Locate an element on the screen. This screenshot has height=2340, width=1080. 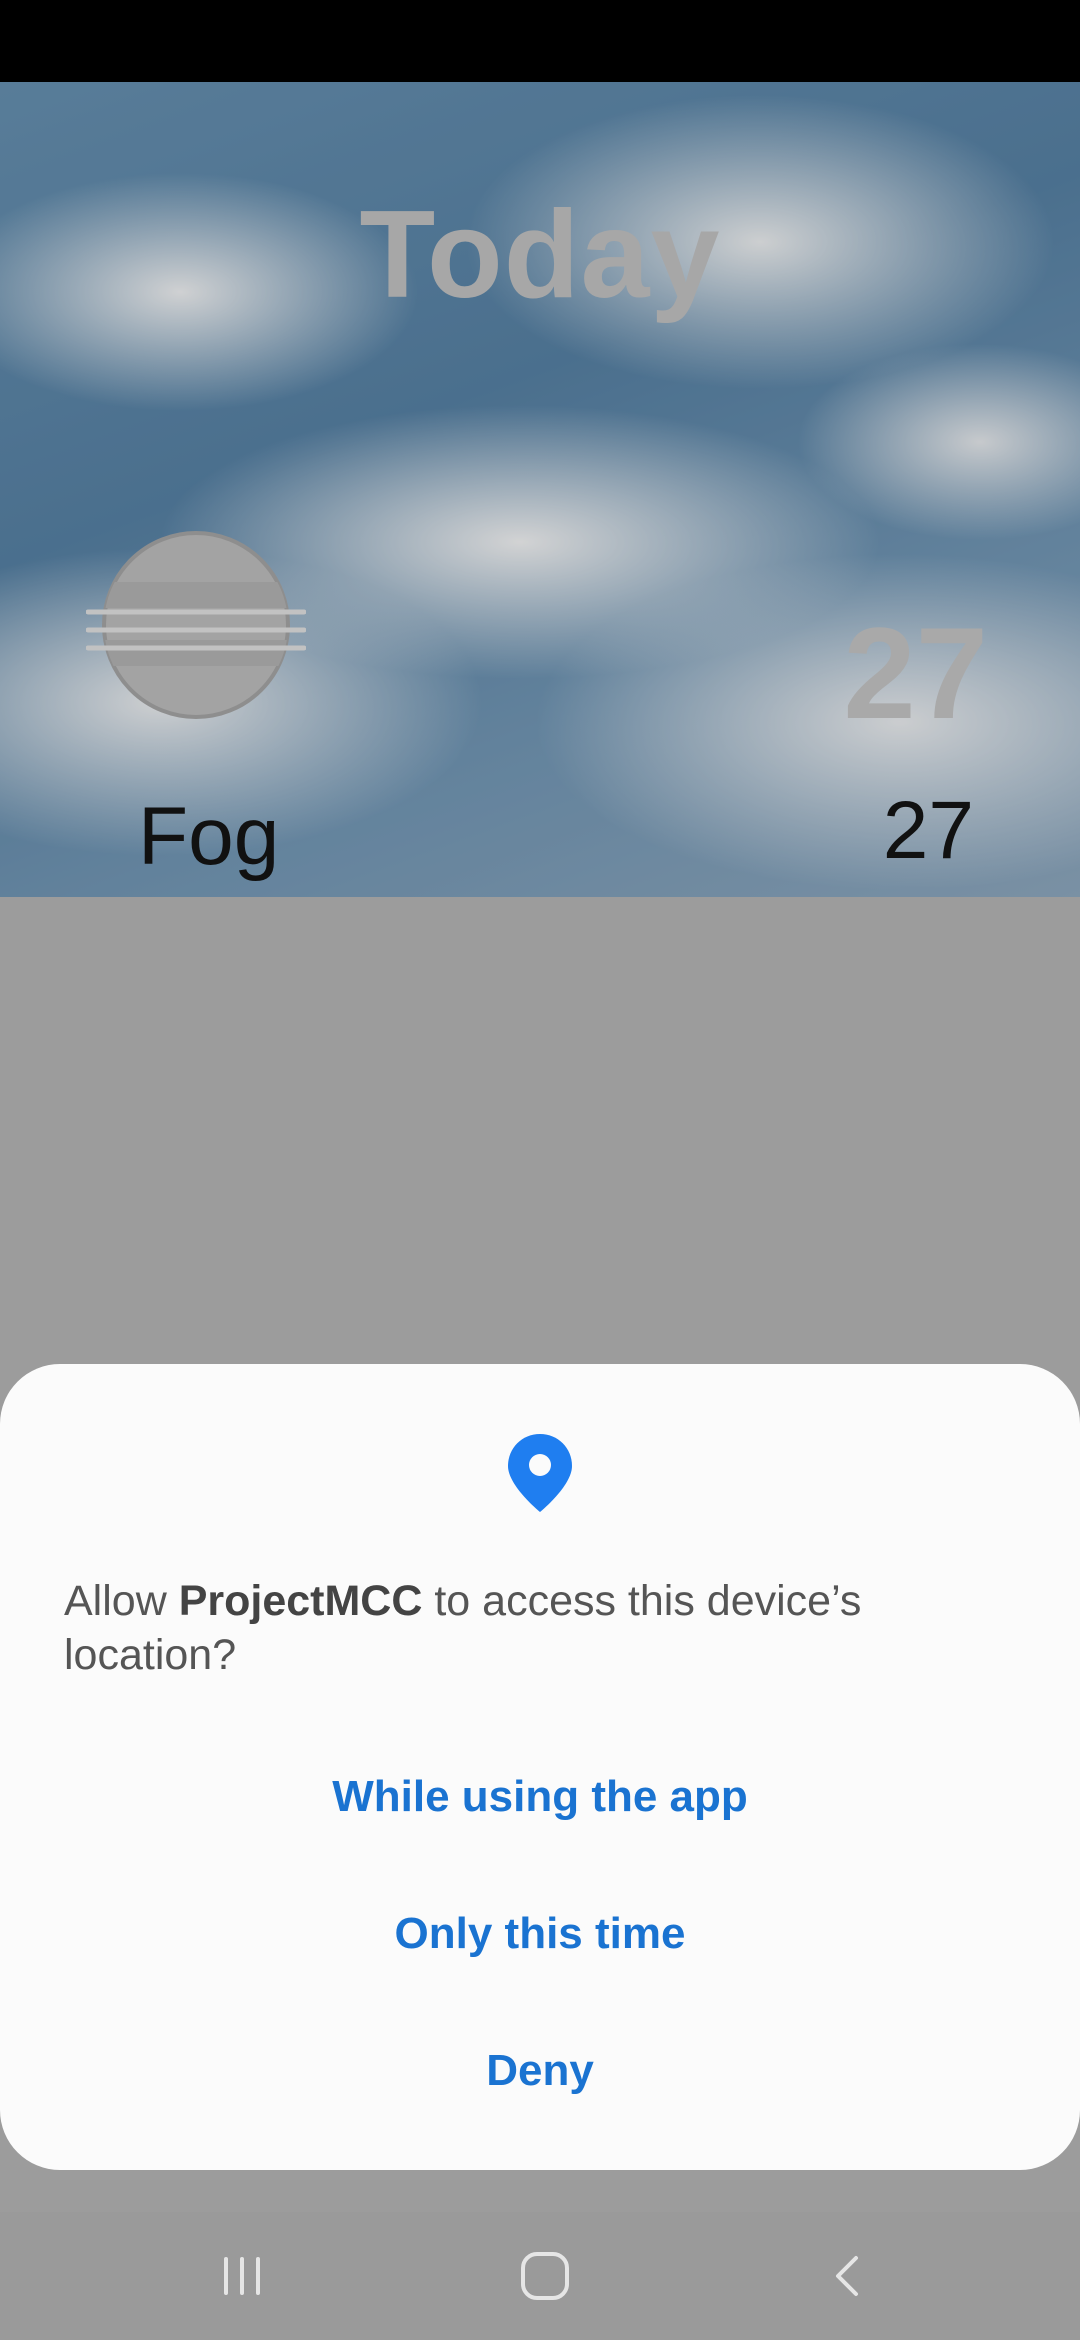
app-name: ProjectMCC is located at coordinates (300, 1601).